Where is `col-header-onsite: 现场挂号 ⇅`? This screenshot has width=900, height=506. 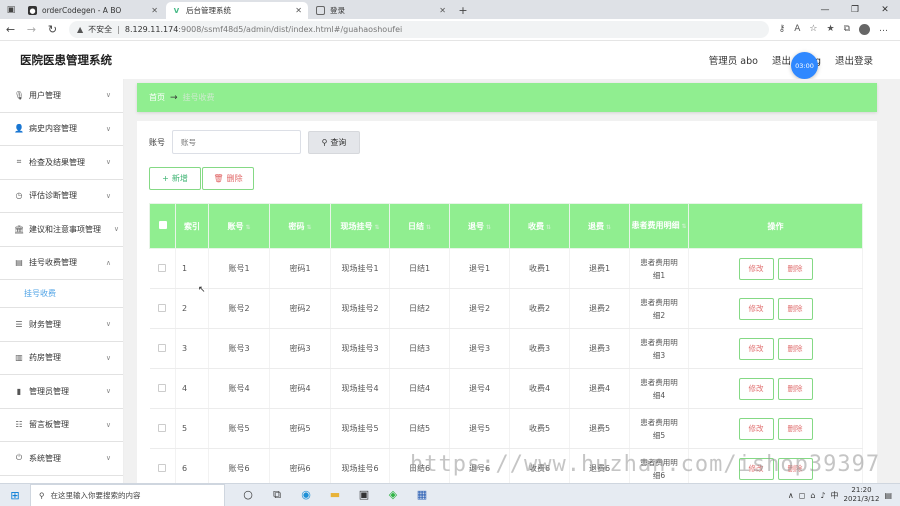
col-header-onsite: 现场挂号 ⇅ is located at coordinates (360, 226).